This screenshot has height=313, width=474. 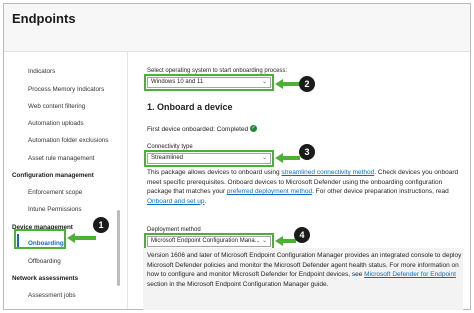 What do you see at coordinates (327, 172) in the screenshot?
I see `streamlined-connectivity-link: streamlined connectivity method` at bounding box center [327, 172].